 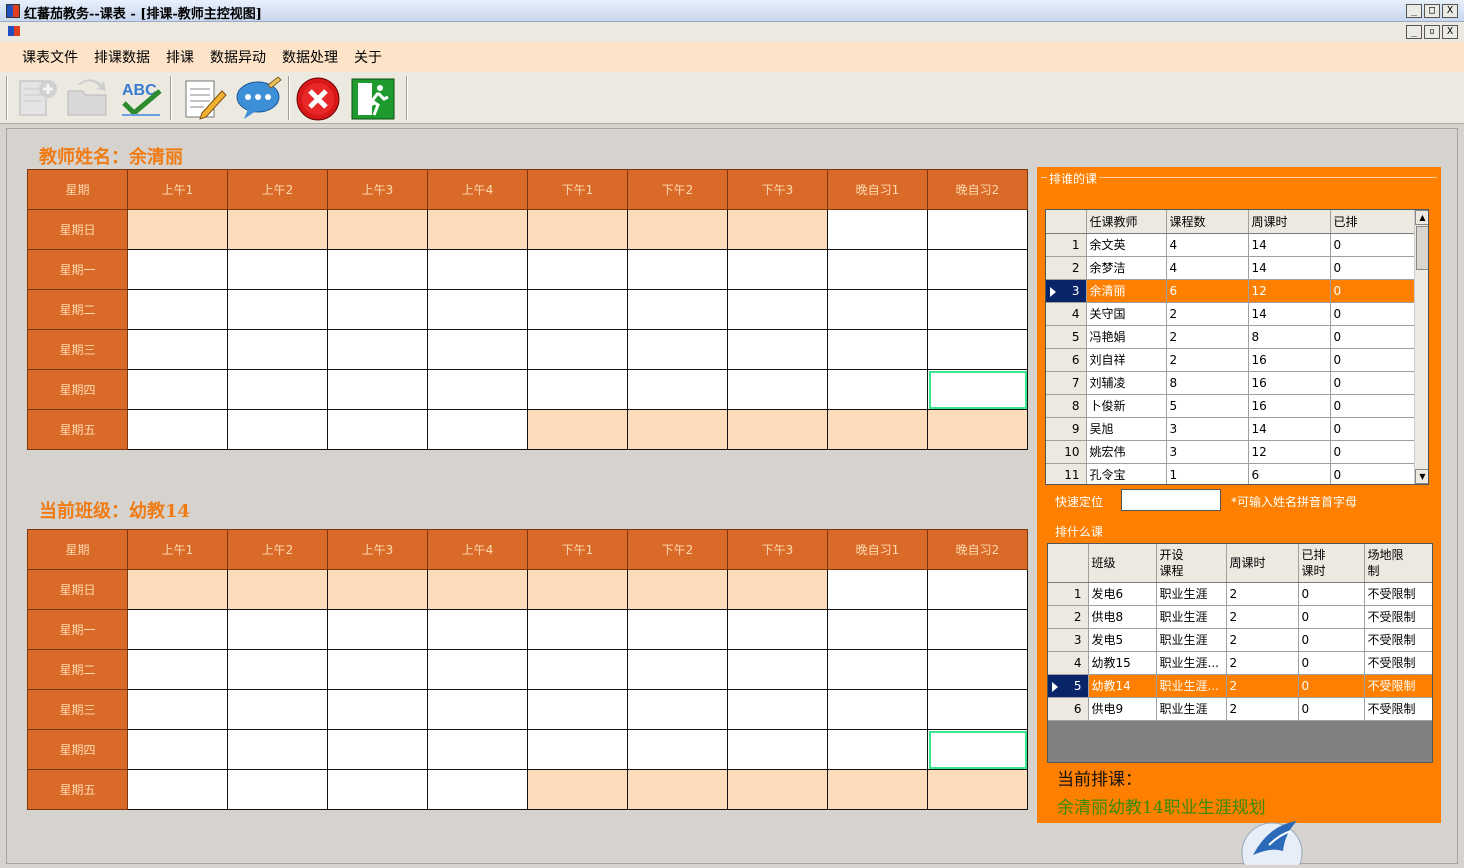 What do you see at coordinates (368, 57) in the screenshot?
I see `menu-about: 关于` at bounding box center [368, 57].